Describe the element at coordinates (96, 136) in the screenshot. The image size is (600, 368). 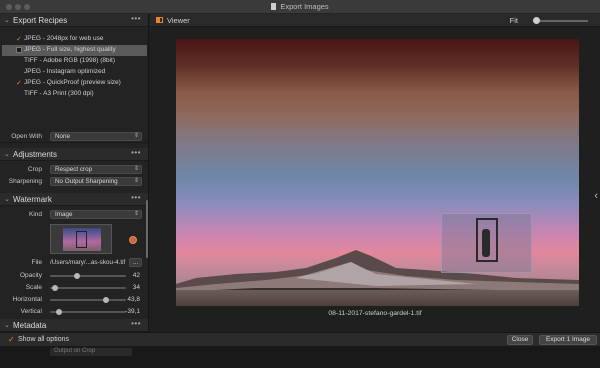
I see `open-with-select: None ⇕` at that location.